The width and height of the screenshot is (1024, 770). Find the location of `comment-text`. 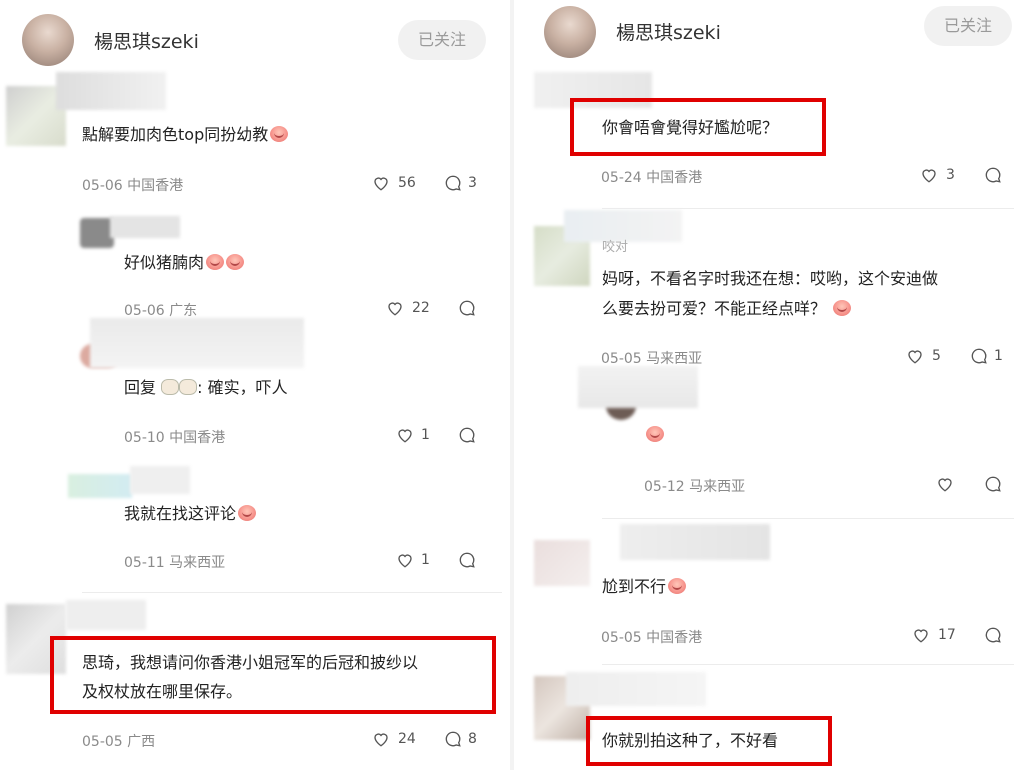

comment-text is located at coordinates (654, 435).